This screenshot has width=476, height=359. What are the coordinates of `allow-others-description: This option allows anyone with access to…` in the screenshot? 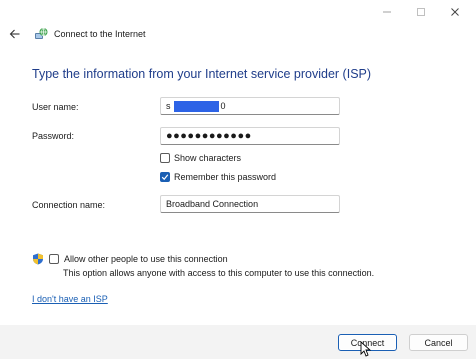 It's located at (219, 273).